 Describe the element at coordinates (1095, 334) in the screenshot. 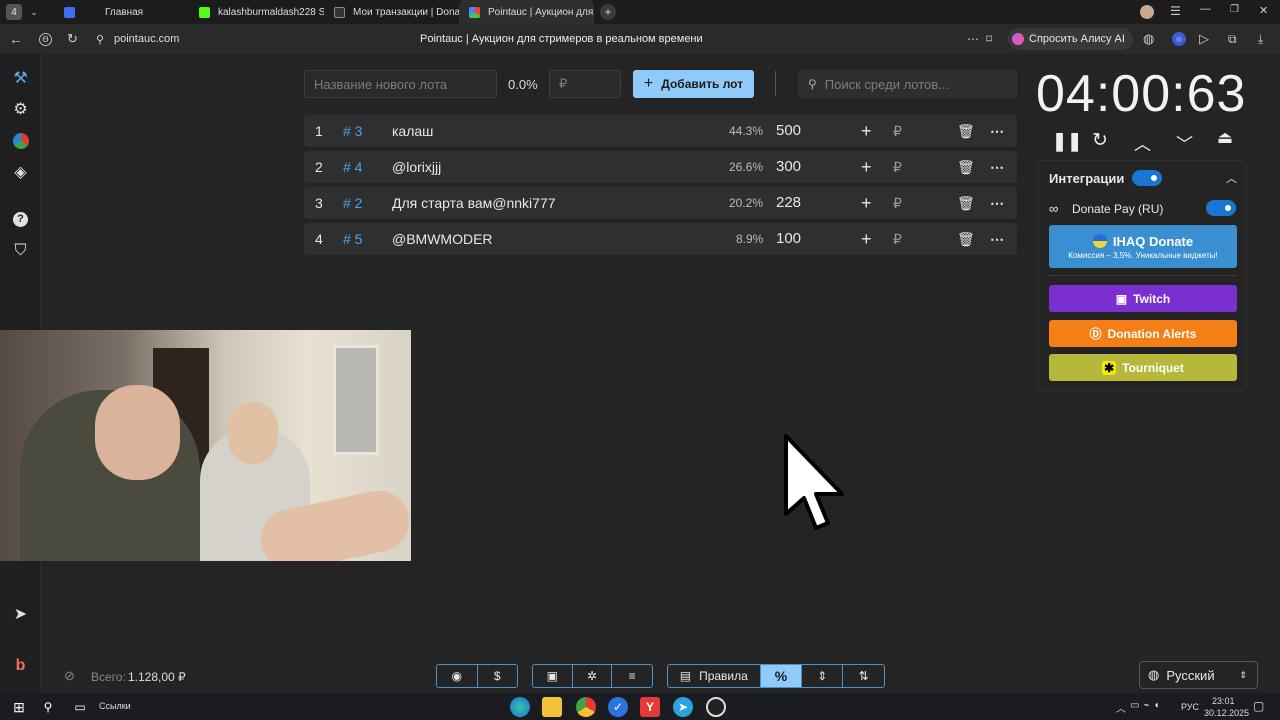

I see `donation-alerts-icon: Ⓓ` at that location.